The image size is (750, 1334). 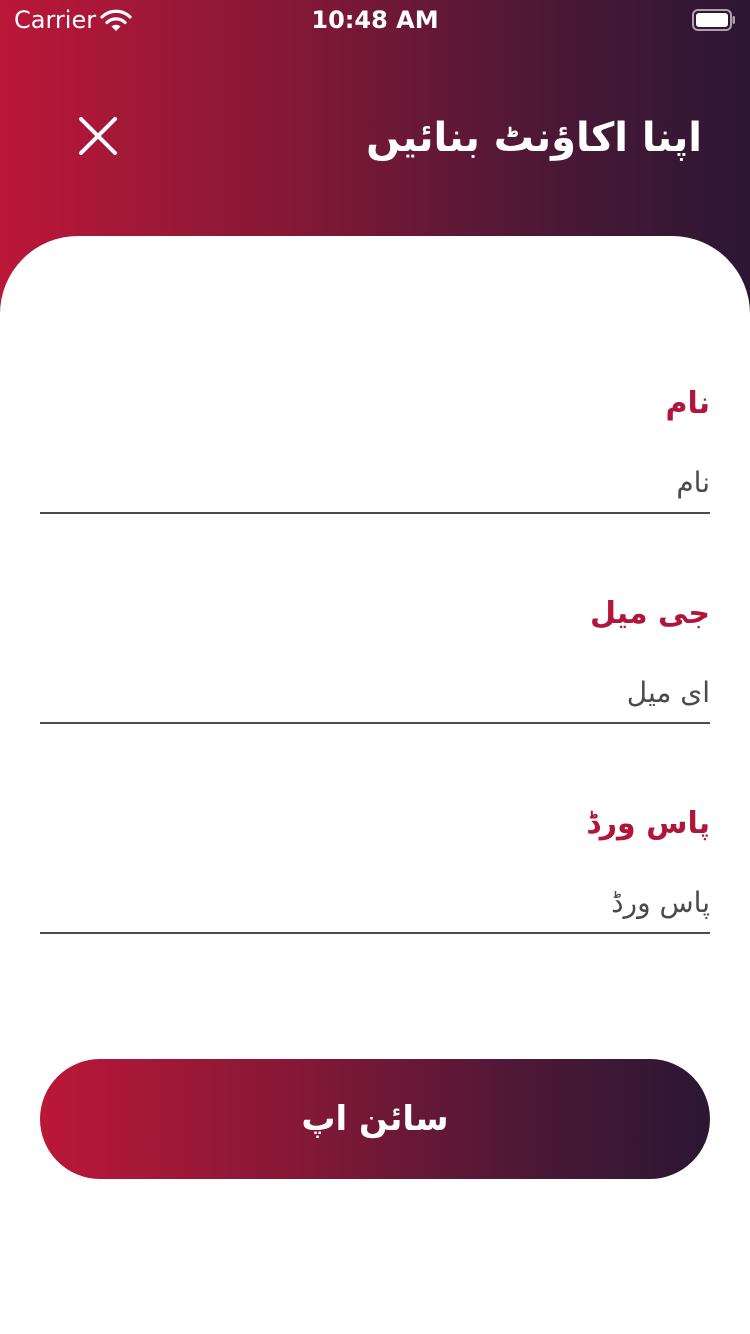 I want to click on close-icon, so click(x=98, y=138).